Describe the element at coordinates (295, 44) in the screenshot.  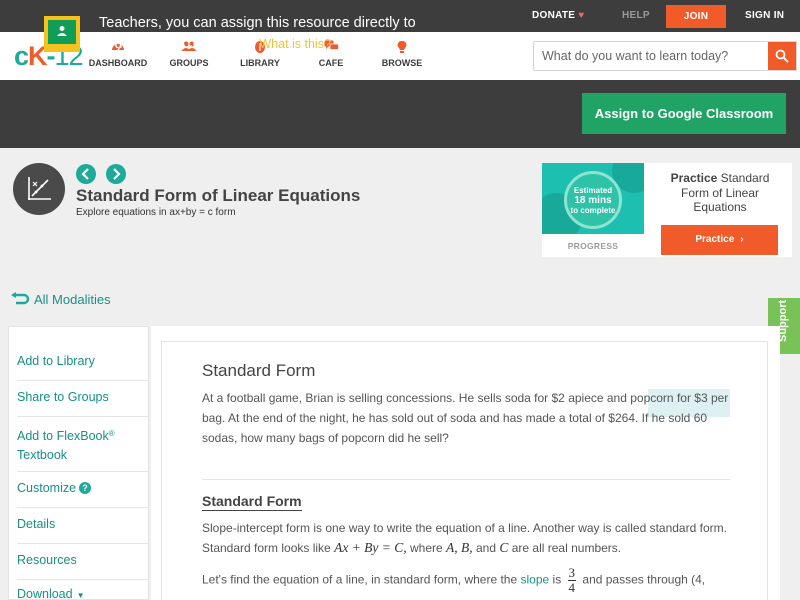
I see `what-is-this-link: What is this?` at that location.